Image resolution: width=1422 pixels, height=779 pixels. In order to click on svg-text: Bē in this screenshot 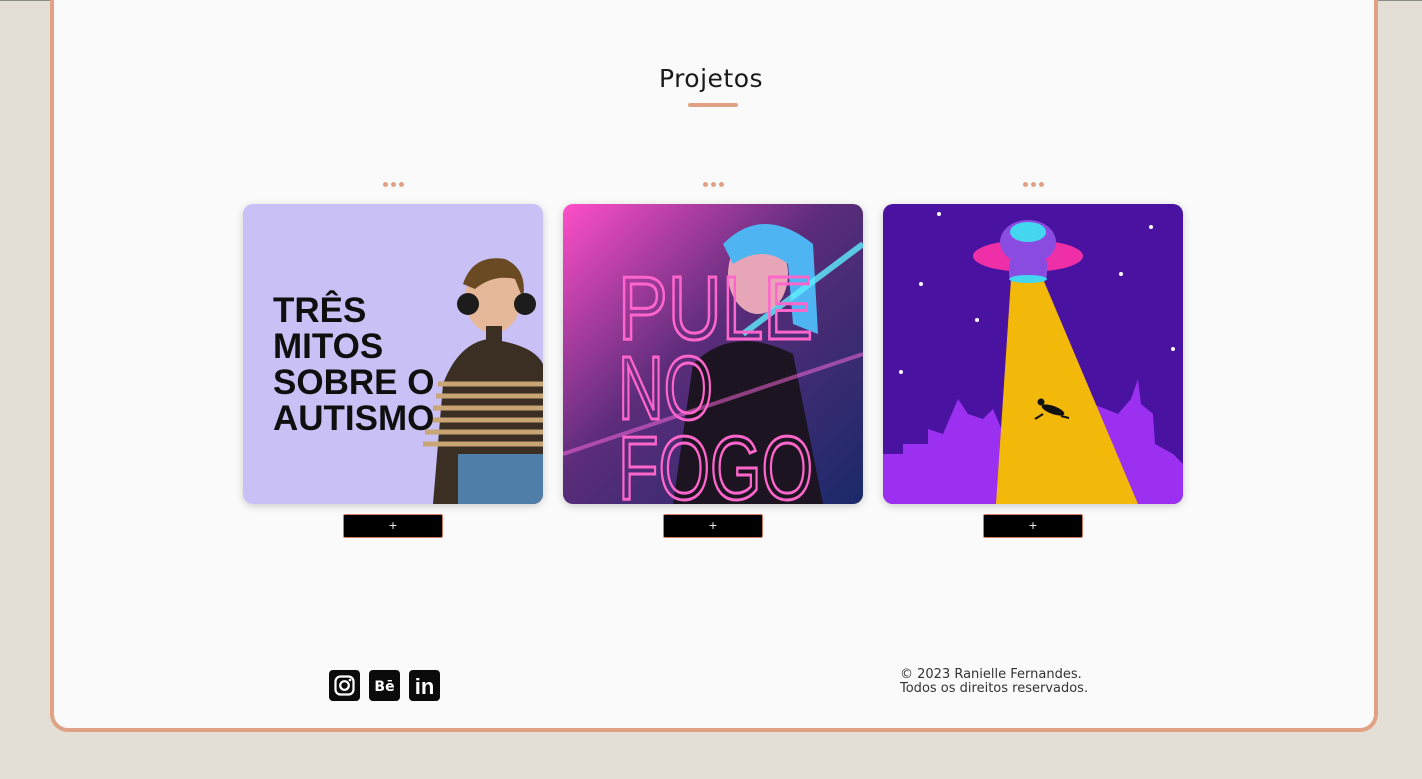, I will do `click(384, 687)`.